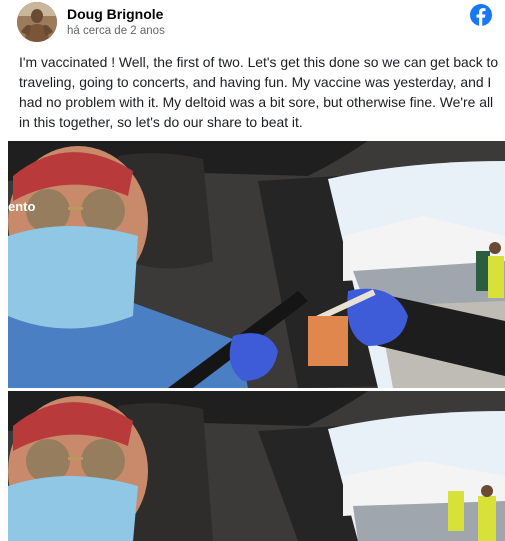  I want to click on avatar, so click(37, 22).